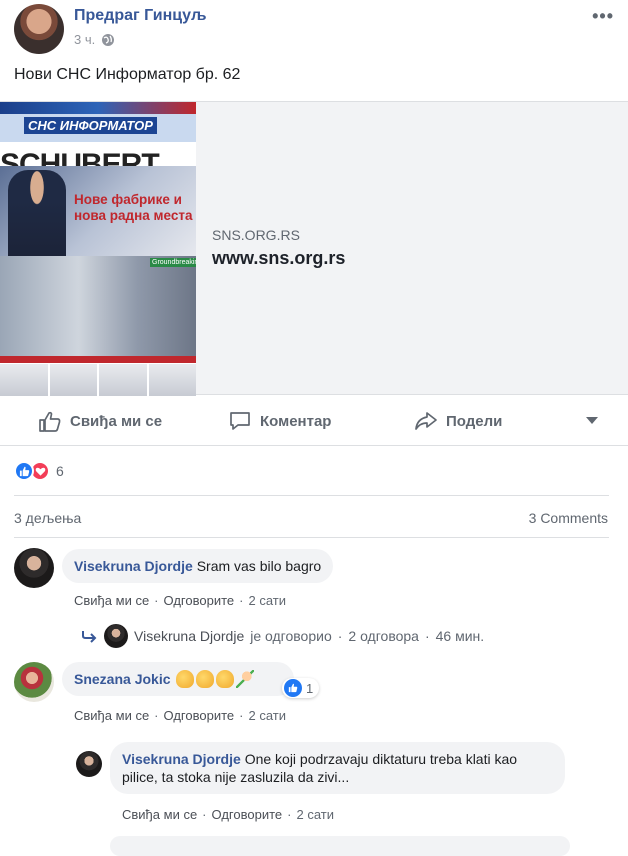 Image resolution: width=628 pixels, height=856 pixels. What do you see at coordinates (116, 636) in the screenshot?
I see `reply-author-avatar` at bounding box center [116, 636].